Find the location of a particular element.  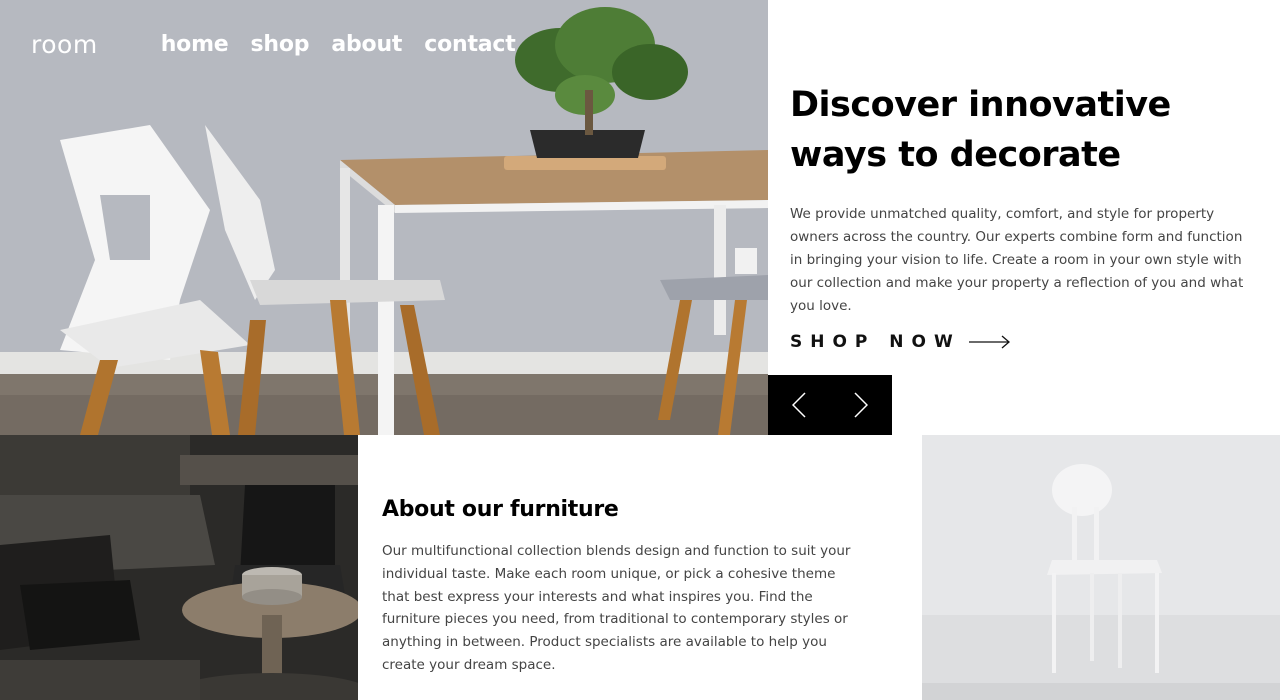

shop-now-label: SHOP NOW is located at coordinates (875, 342).